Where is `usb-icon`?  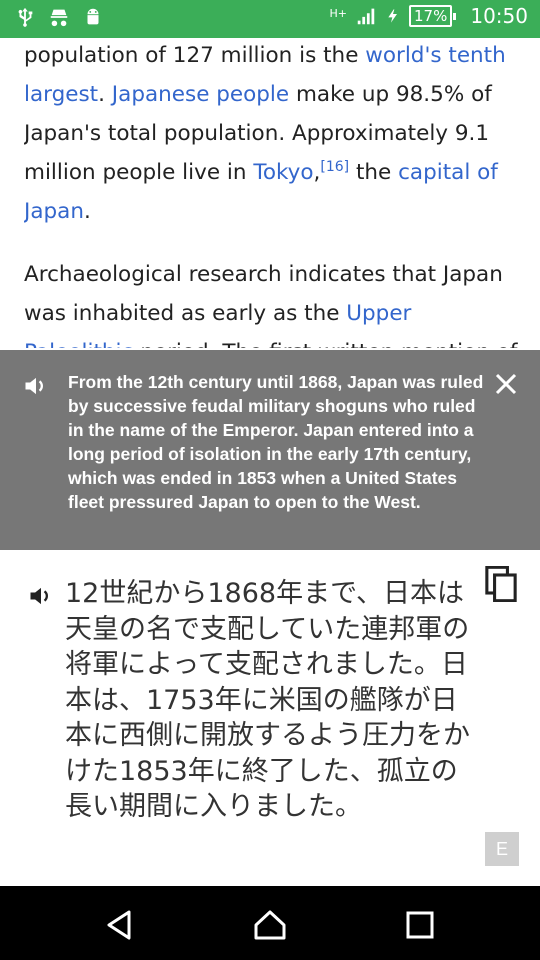
usb-icon is located at coordinates (25, 17).